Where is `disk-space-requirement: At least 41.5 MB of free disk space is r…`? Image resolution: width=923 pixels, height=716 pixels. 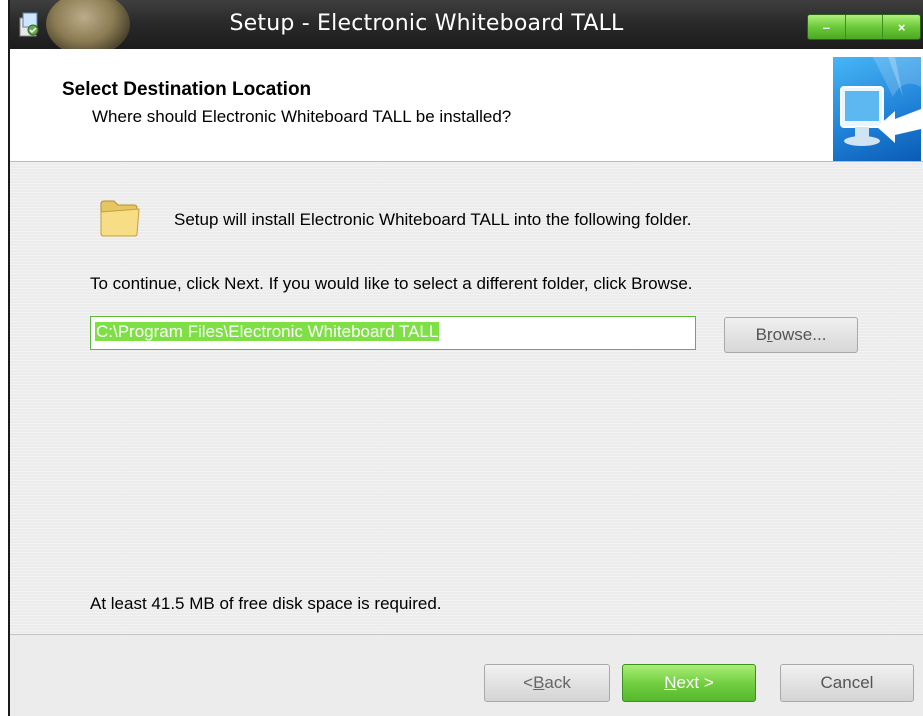
disk-space-requirement: At least 41.5 MB of free disk space is r… is located at coordinates (266, 603).